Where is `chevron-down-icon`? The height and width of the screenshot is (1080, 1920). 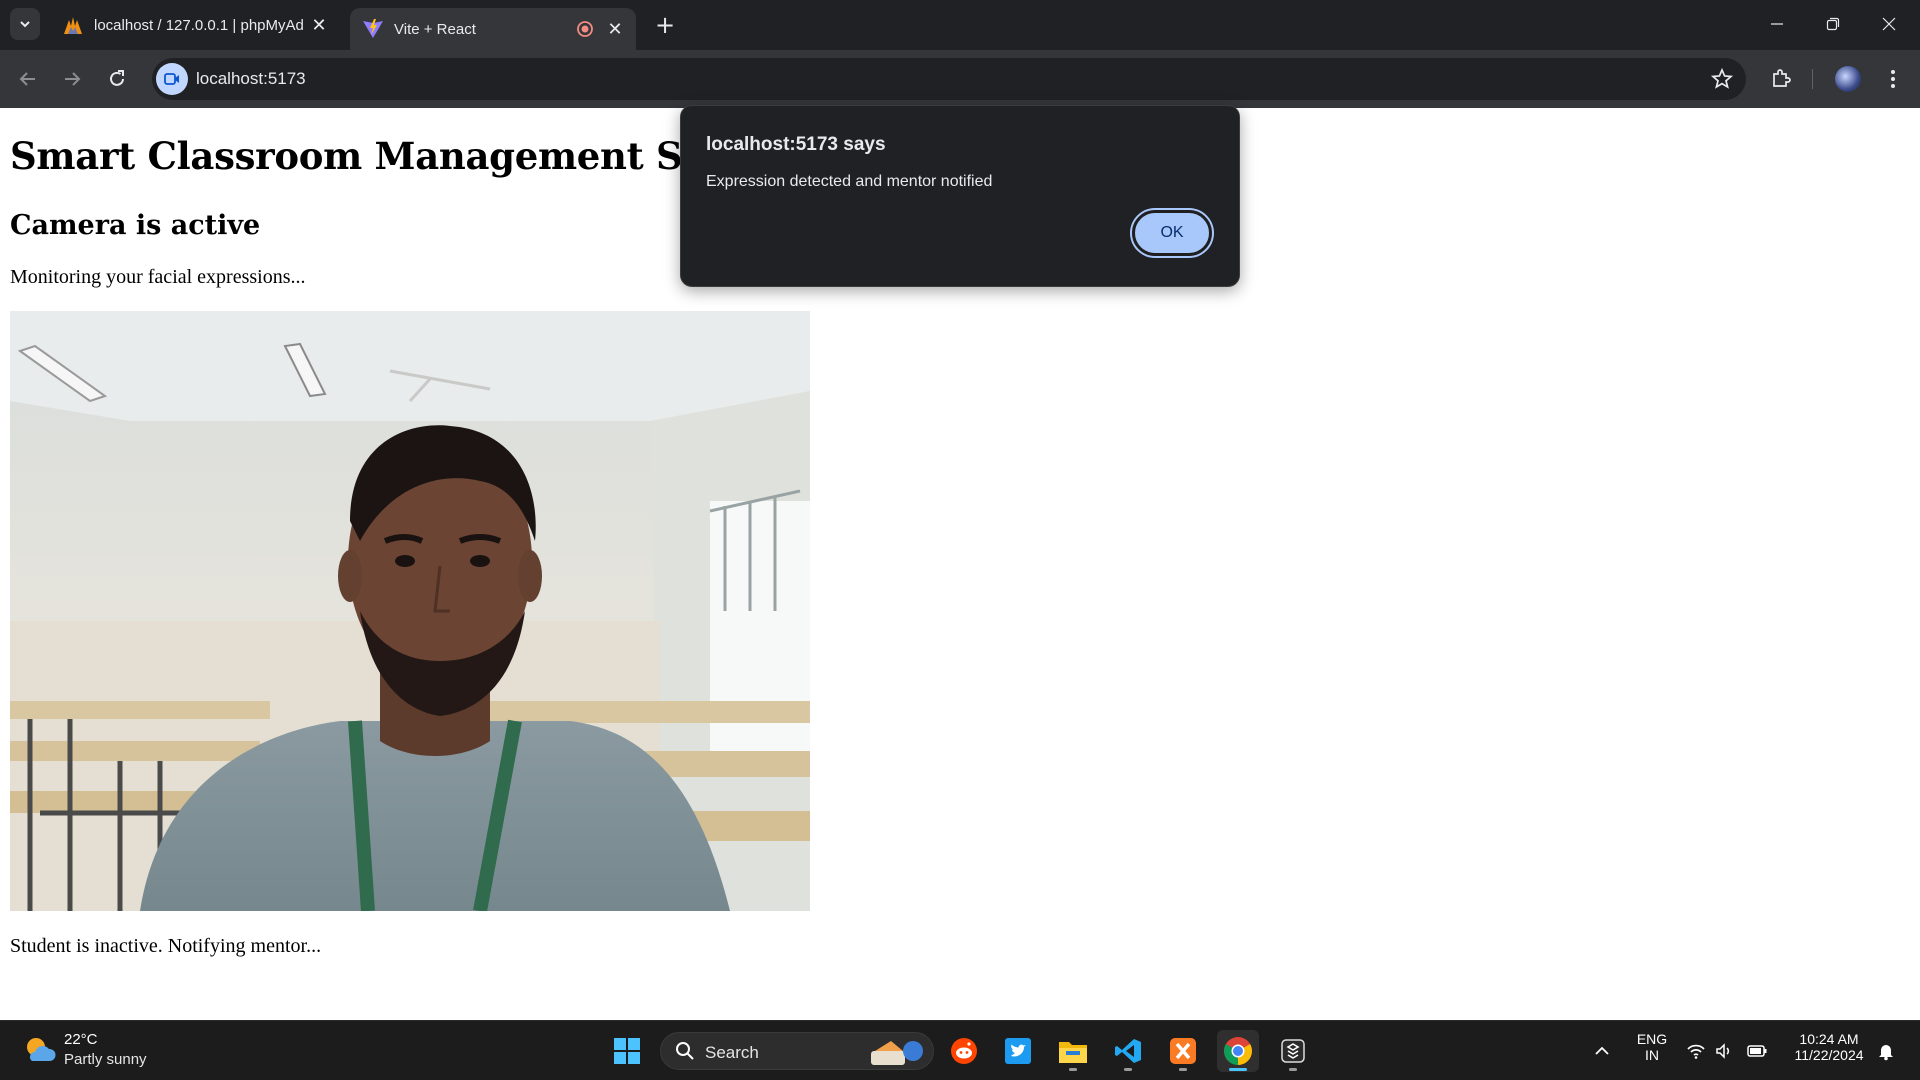
chevron-down-icon is located at coordinates (25, 24).